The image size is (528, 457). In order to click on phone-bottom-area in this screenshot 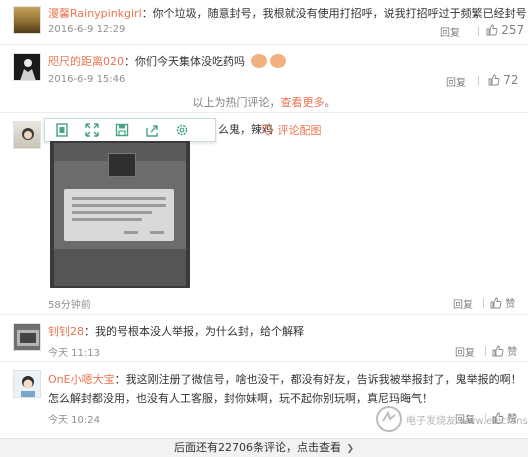, I will do `click(120, 267)`.